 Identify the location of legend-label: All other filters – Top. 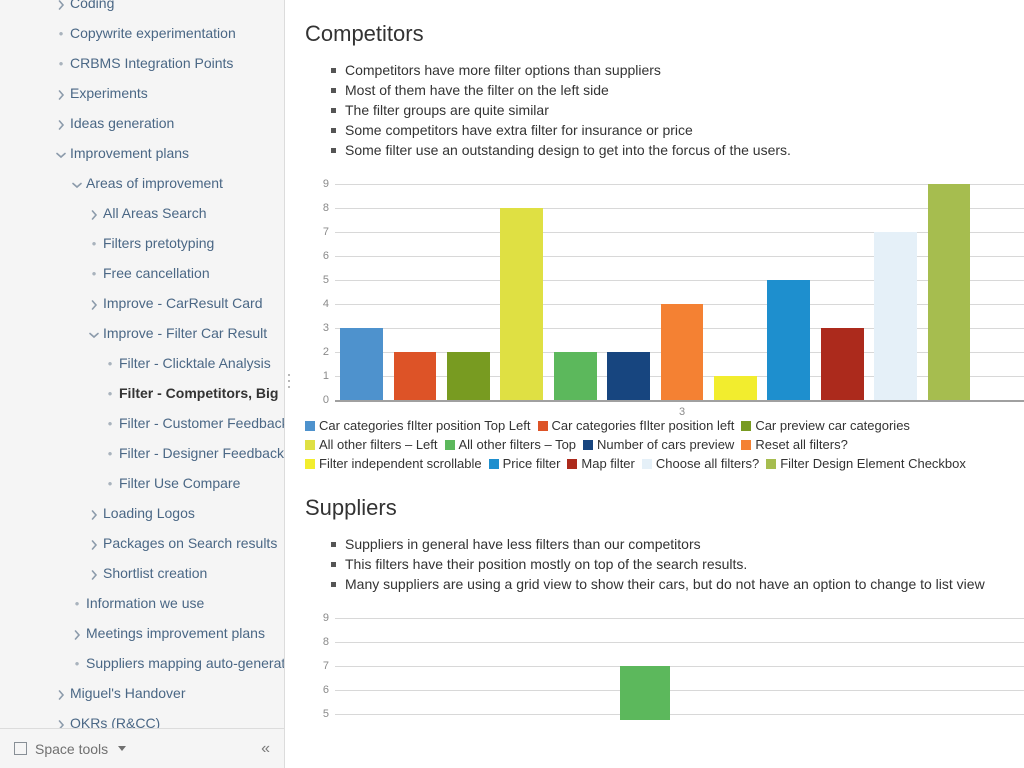
(517, 444).